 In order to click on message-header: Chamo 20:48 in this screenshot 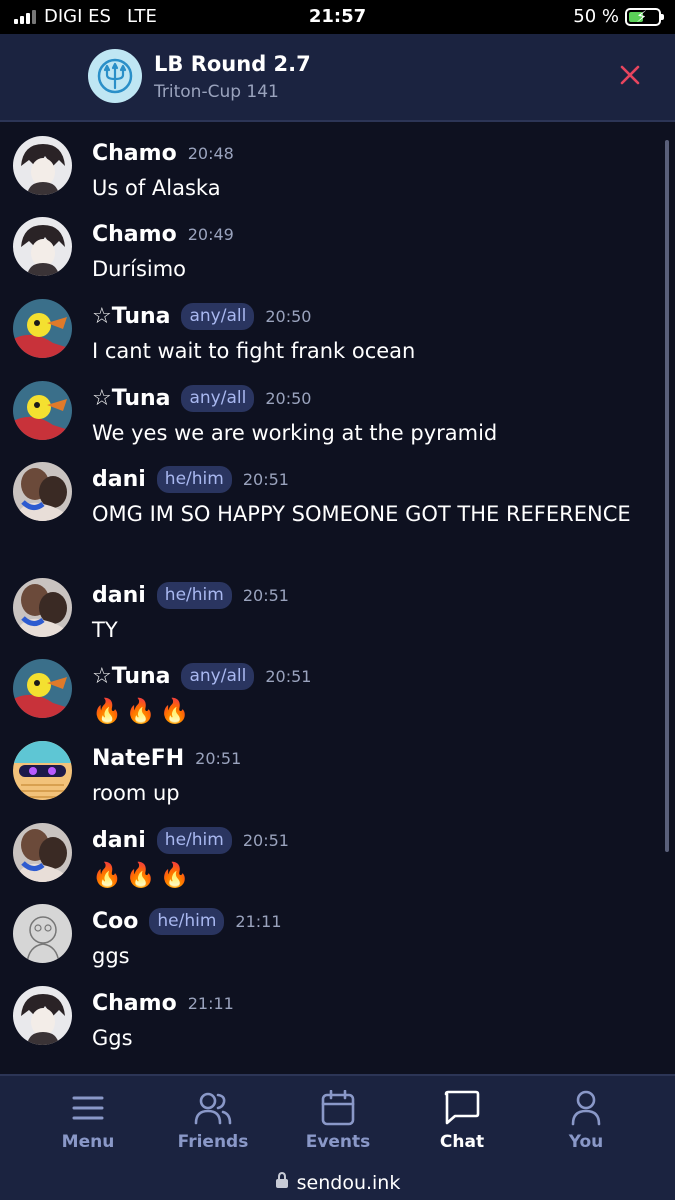, I will do `click(163, 153)`.